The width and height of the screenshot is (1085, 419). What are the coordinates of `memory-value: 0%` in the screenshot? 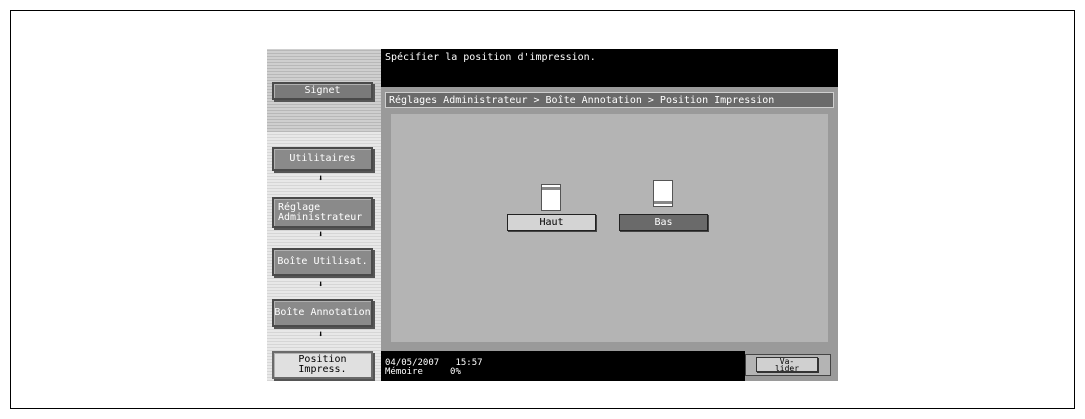 It's located at (455, 372).